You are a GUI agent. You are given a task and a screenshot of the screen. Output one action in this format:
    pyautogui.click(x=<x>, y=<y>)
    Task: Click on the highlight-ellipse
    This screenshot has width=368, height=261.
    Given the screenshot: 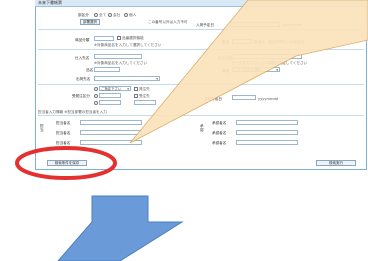 What is the action you would take?
    pyautogui.click(x=66, y=163)
    